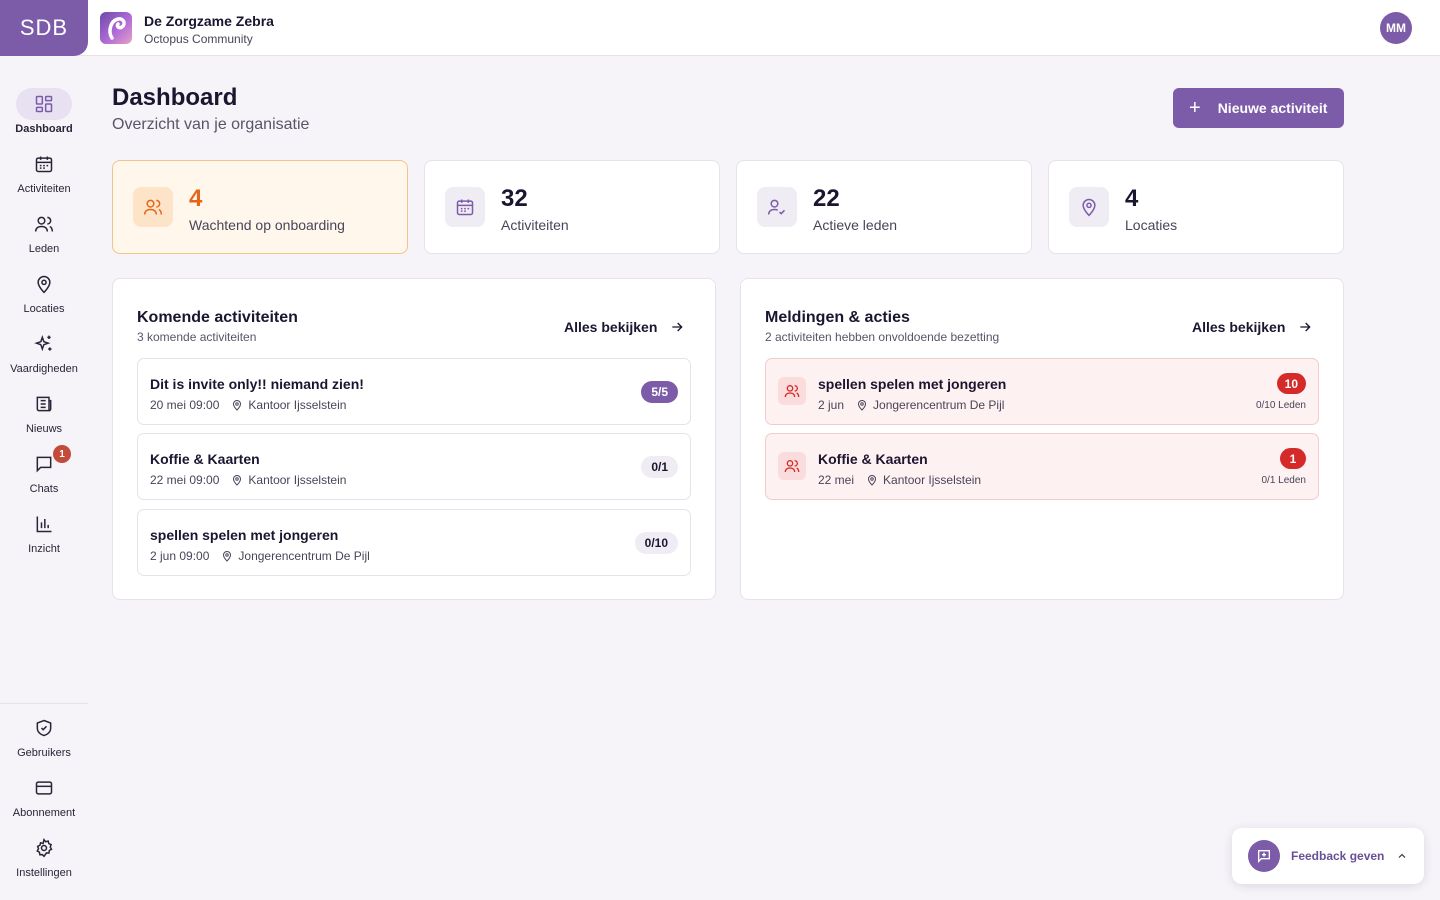 Image resolution: width=1440 pixels, height=900 pixels. Describe the element at coordinates (44, 538) in the screenshot. I see `sidebar-item-inzicht: Inzicht` at that location.